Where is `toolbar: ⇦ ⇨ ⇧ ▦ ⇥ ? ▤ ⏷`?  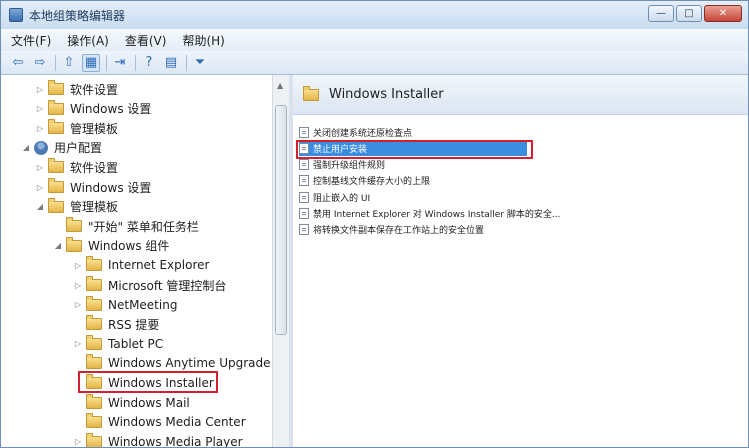 toolbar: ⇦ ⇨ ⇧ ▦ ⇥ ? ▤ ⏷ is located at coordinates (374, 63).